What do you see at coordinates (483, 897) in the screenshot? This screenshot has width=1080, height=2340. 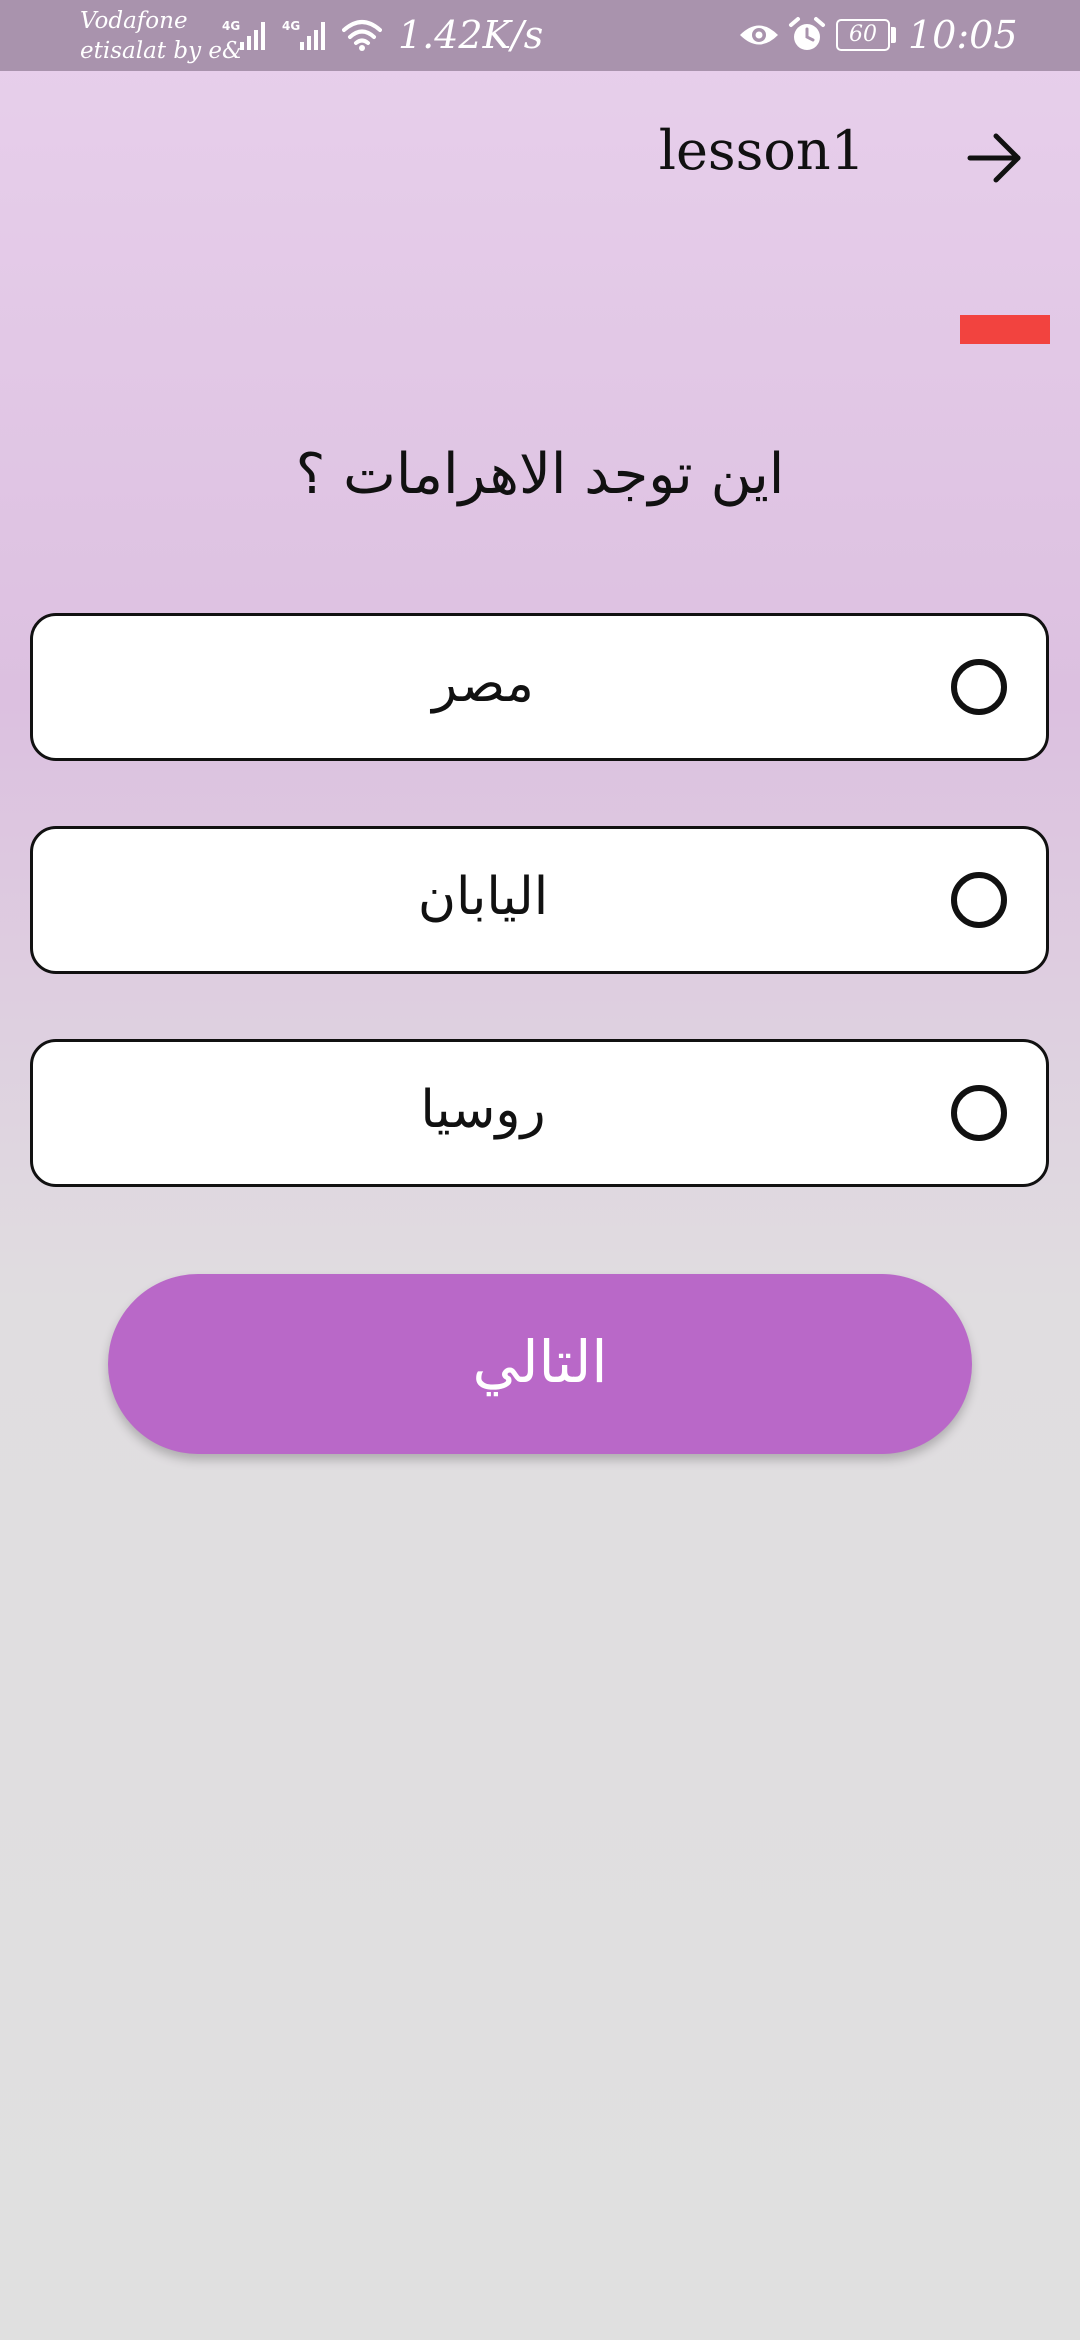 I see `answer-option-label: اليابان` at bounding box center [483, 897].